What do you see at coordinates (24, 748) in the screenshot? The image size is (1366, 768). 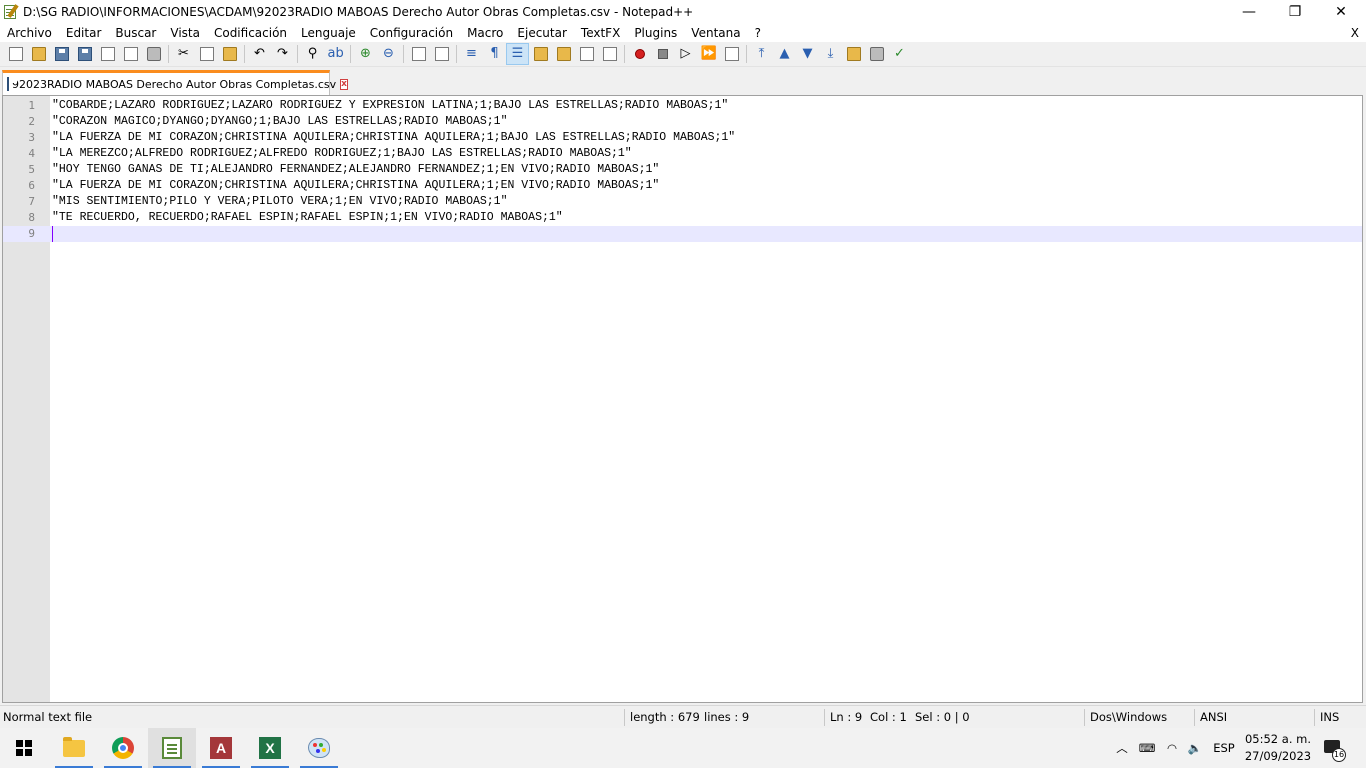 I see `start-button` at bounding box center [24, 748].